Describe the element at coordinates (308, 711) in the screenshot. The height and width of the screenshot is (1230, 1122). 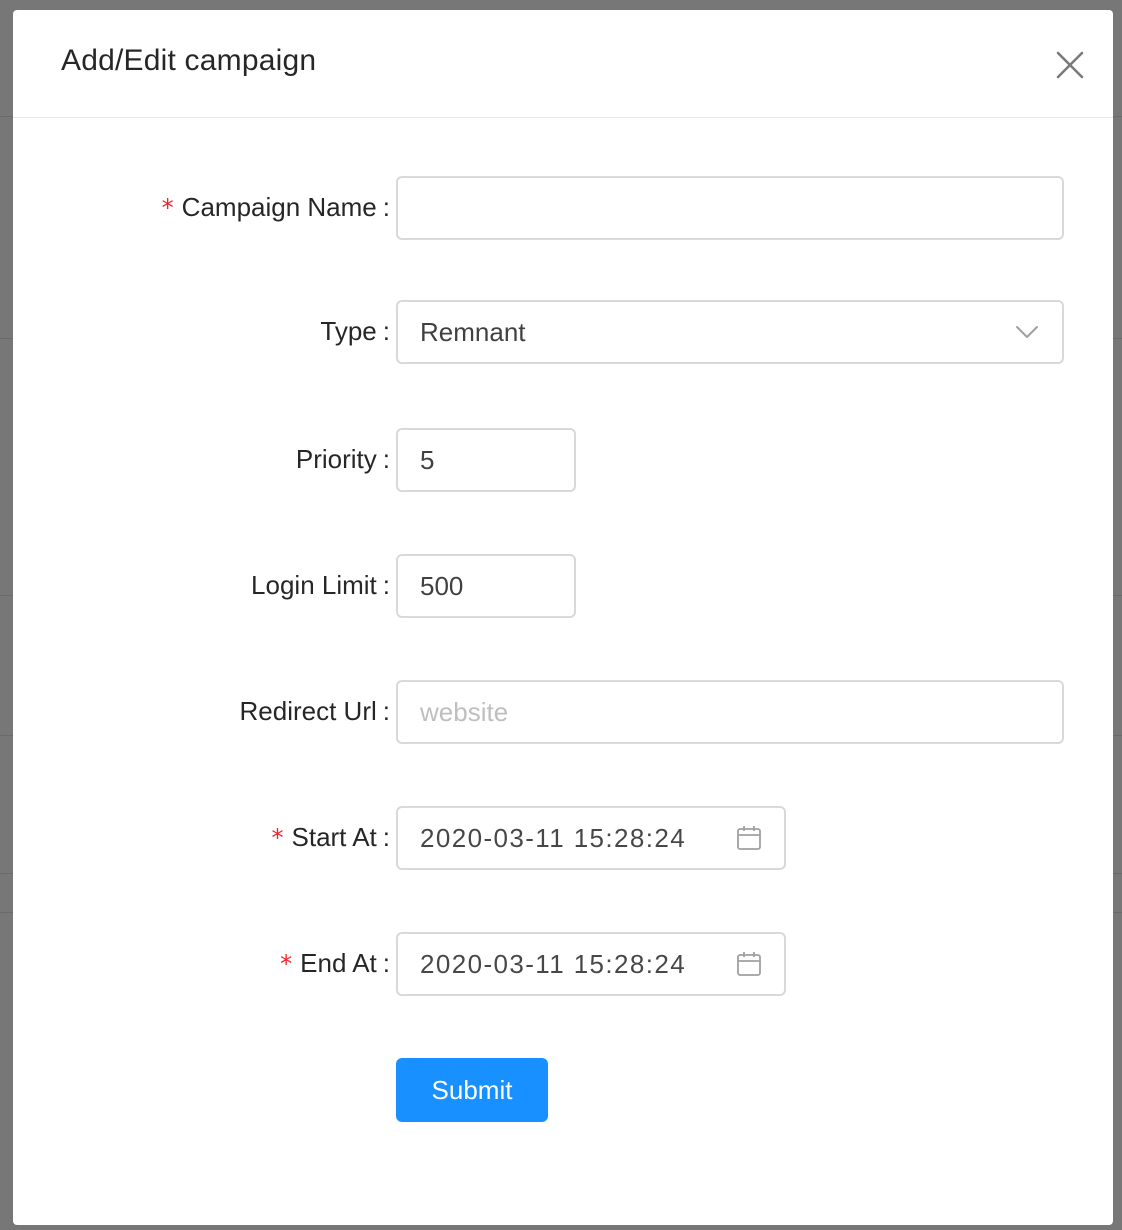
I see `redirect-url-label-text: Redirect Url` at that location.